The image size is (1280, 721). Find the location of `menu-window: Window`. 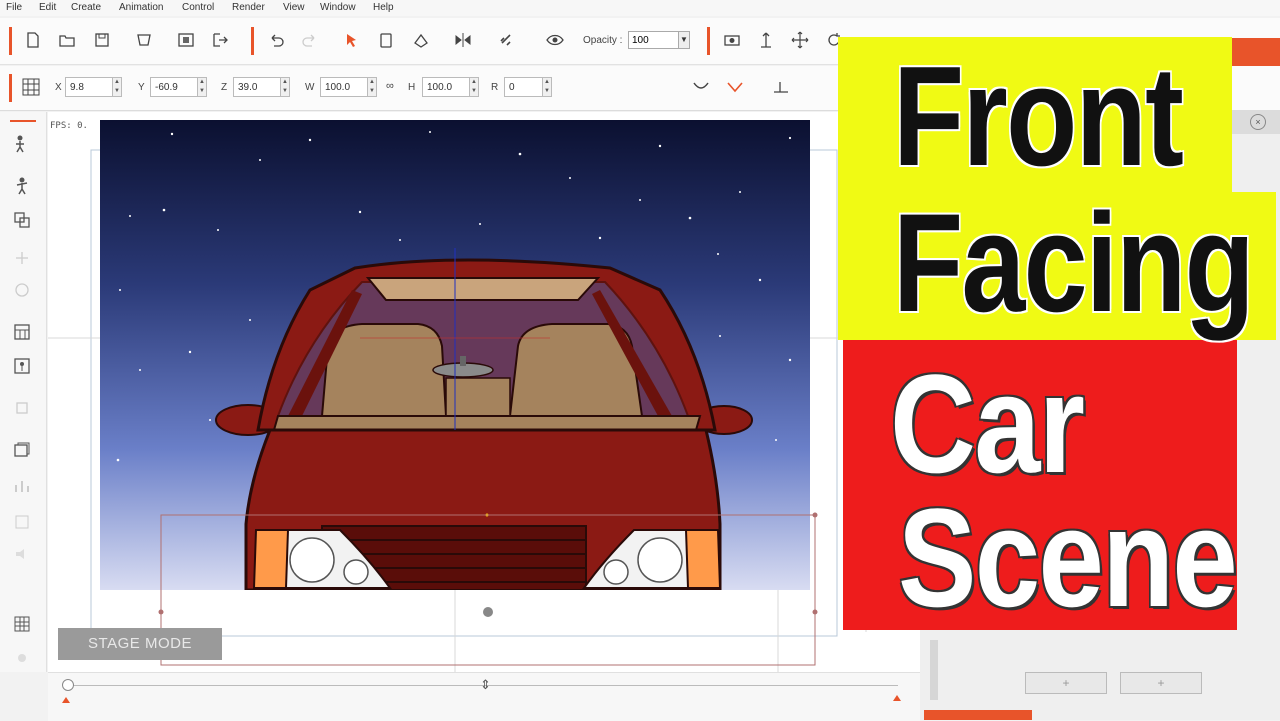

menu-window: Window is located at coordinates (338, 7).